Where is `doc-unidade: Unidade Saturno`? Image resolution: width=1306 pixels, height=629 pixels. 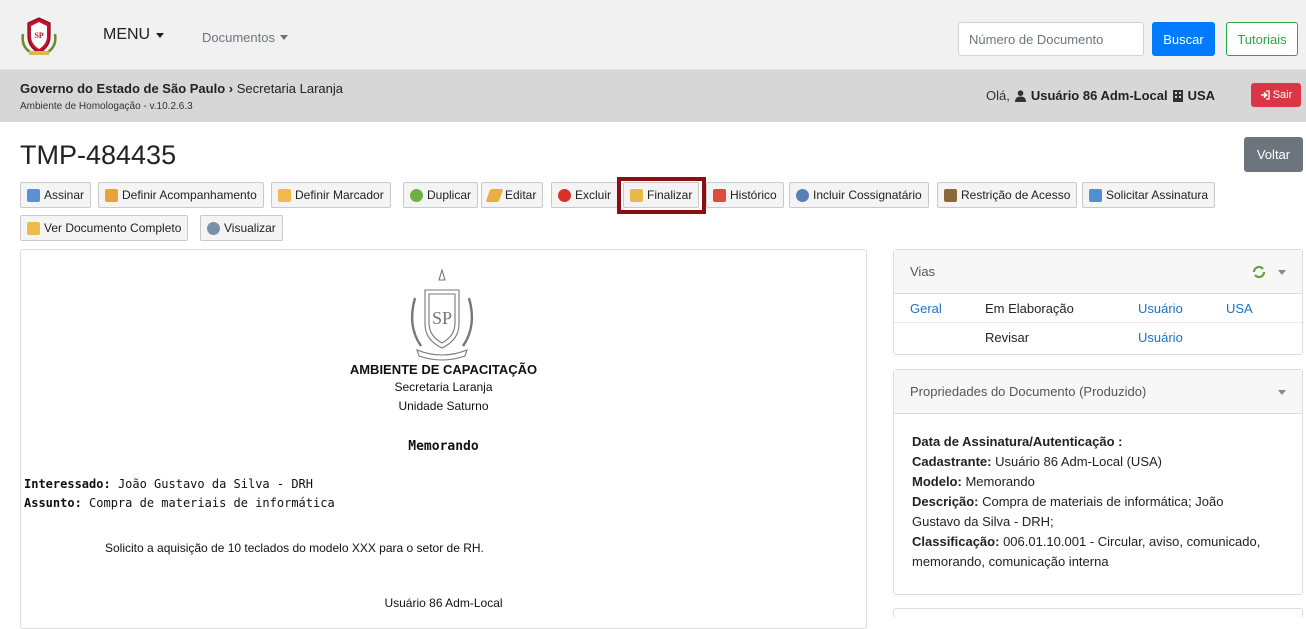
doc-unidade: Unidade Saturno is located at coordinates (443, 406).